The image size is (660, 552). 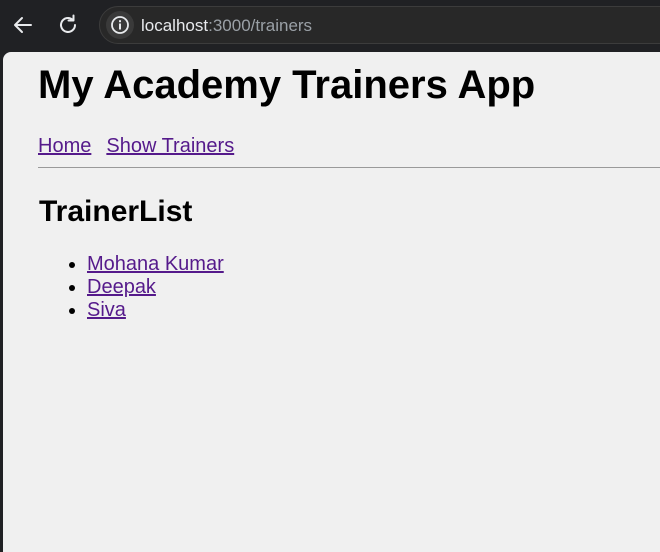 I want to click on page-title: My Academy Trainers App, so click(x=287, y=85).